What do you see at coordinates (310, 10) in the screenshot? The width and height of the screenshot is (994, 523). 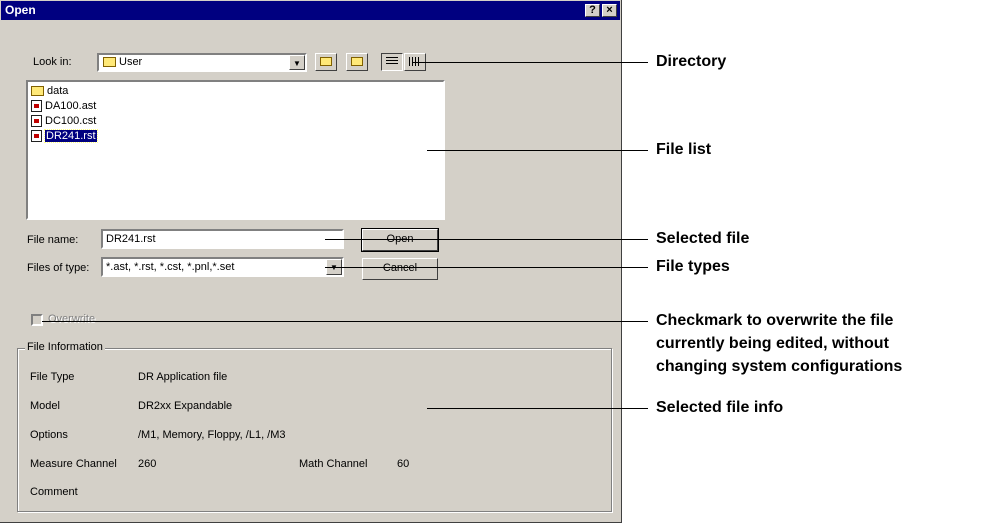 I see `title-bar: Open ? ×` at bounding box center [310, 10].